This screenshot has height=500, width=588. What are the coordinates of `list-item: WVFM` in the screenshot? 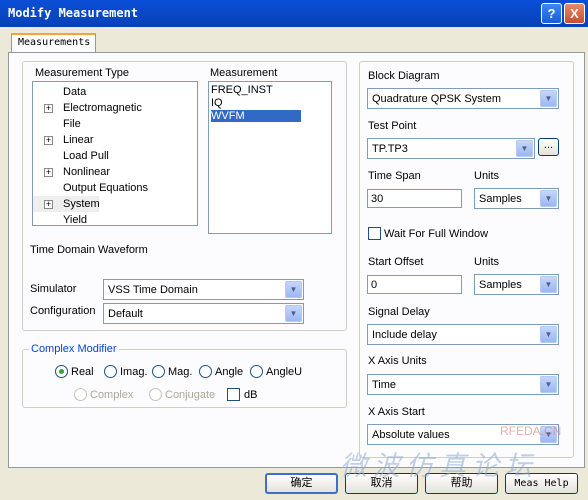 It's located at (256, 116).